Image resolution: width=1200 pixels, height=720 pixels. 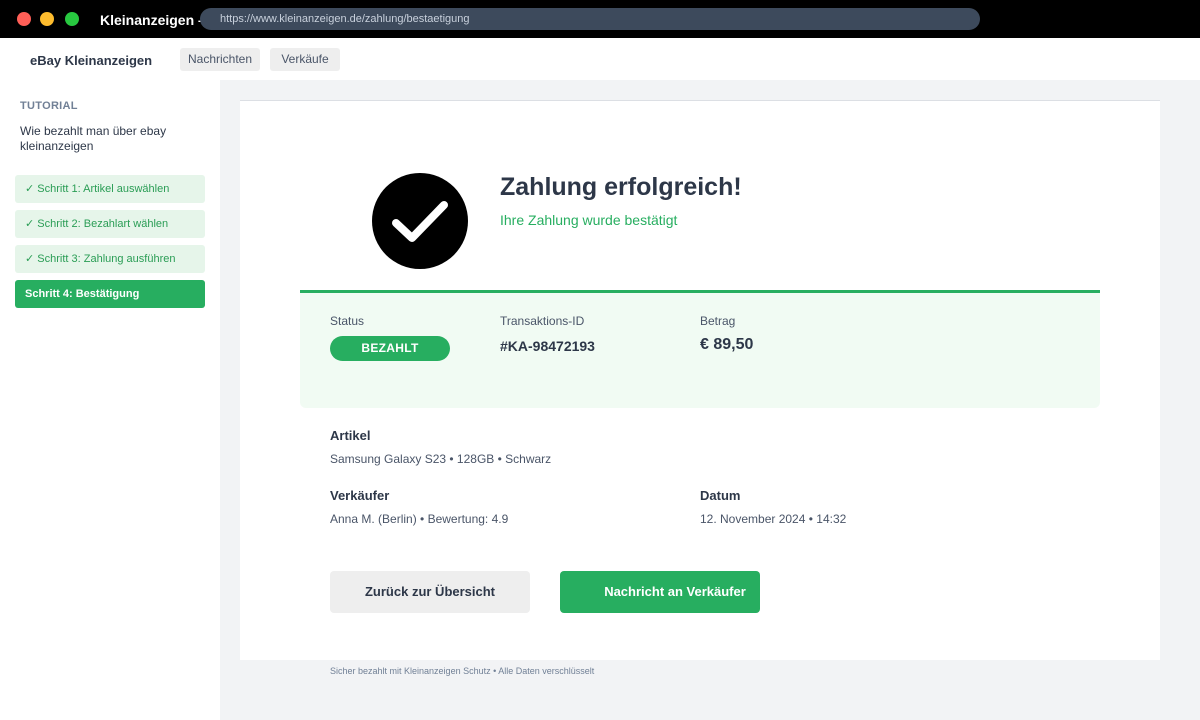 I want to click on checkmark-icon, so click(x=420, y=221).